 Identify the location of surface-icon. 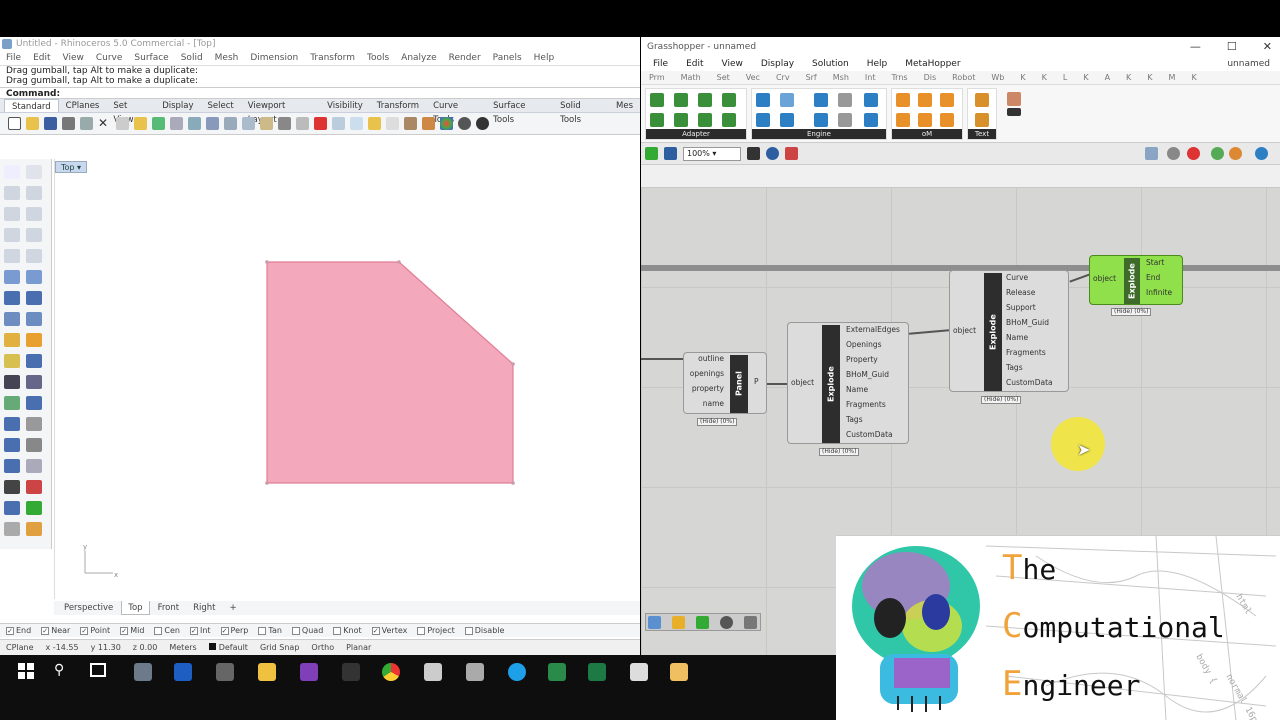
(12, 277).